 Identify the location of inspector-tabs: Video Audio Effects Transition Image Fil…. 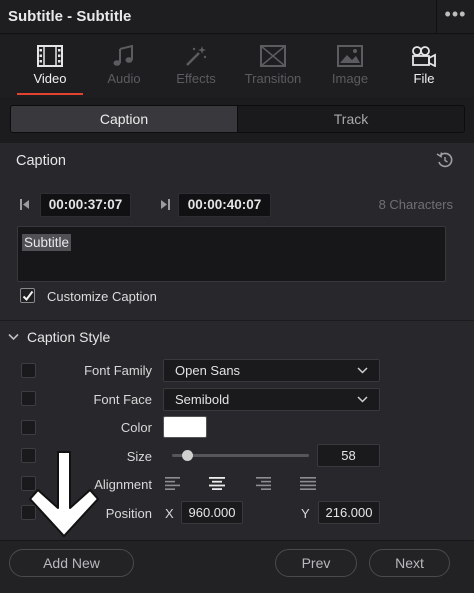
(237, 66).